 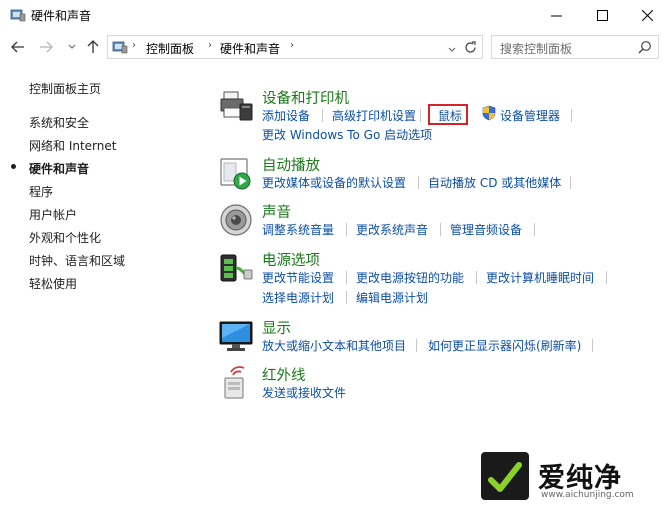 I want to click on up-button, so click(x=93, y=47).